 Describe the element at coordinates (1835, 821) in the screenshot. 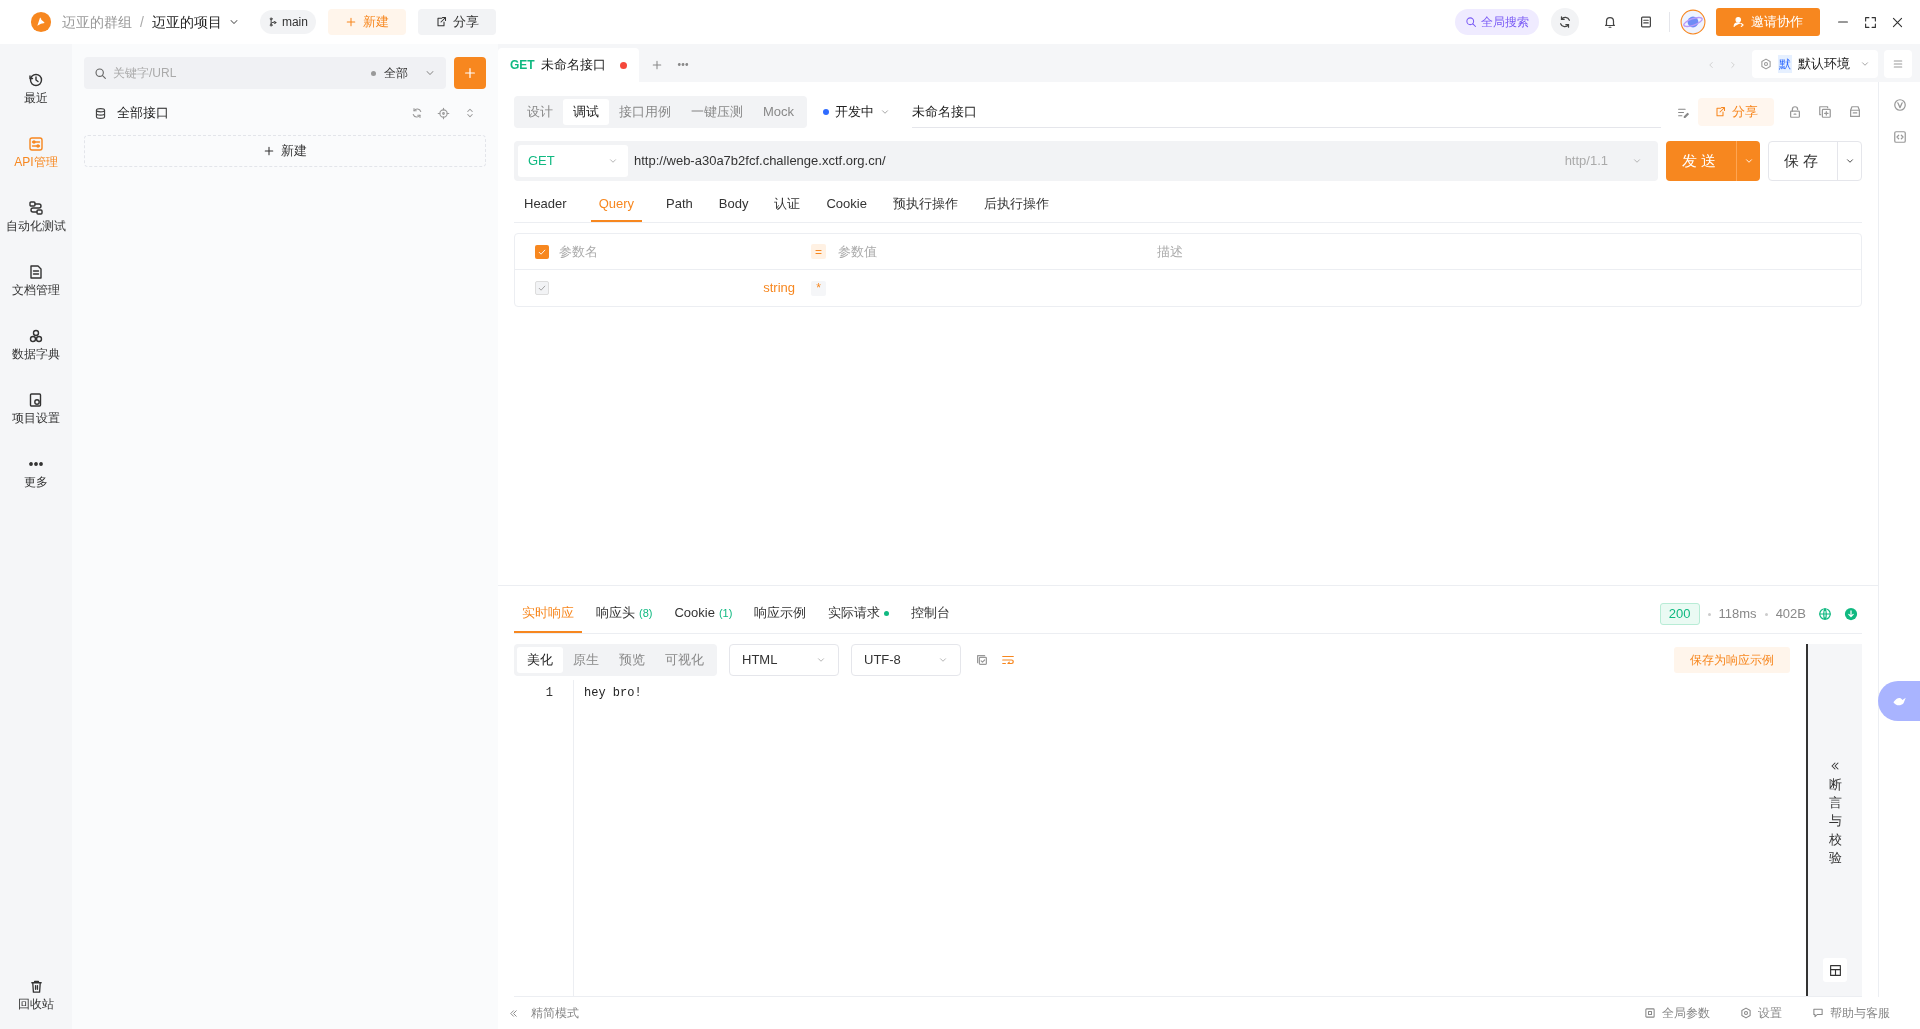

I see `side-panel-title: 断言与校验` at that location.